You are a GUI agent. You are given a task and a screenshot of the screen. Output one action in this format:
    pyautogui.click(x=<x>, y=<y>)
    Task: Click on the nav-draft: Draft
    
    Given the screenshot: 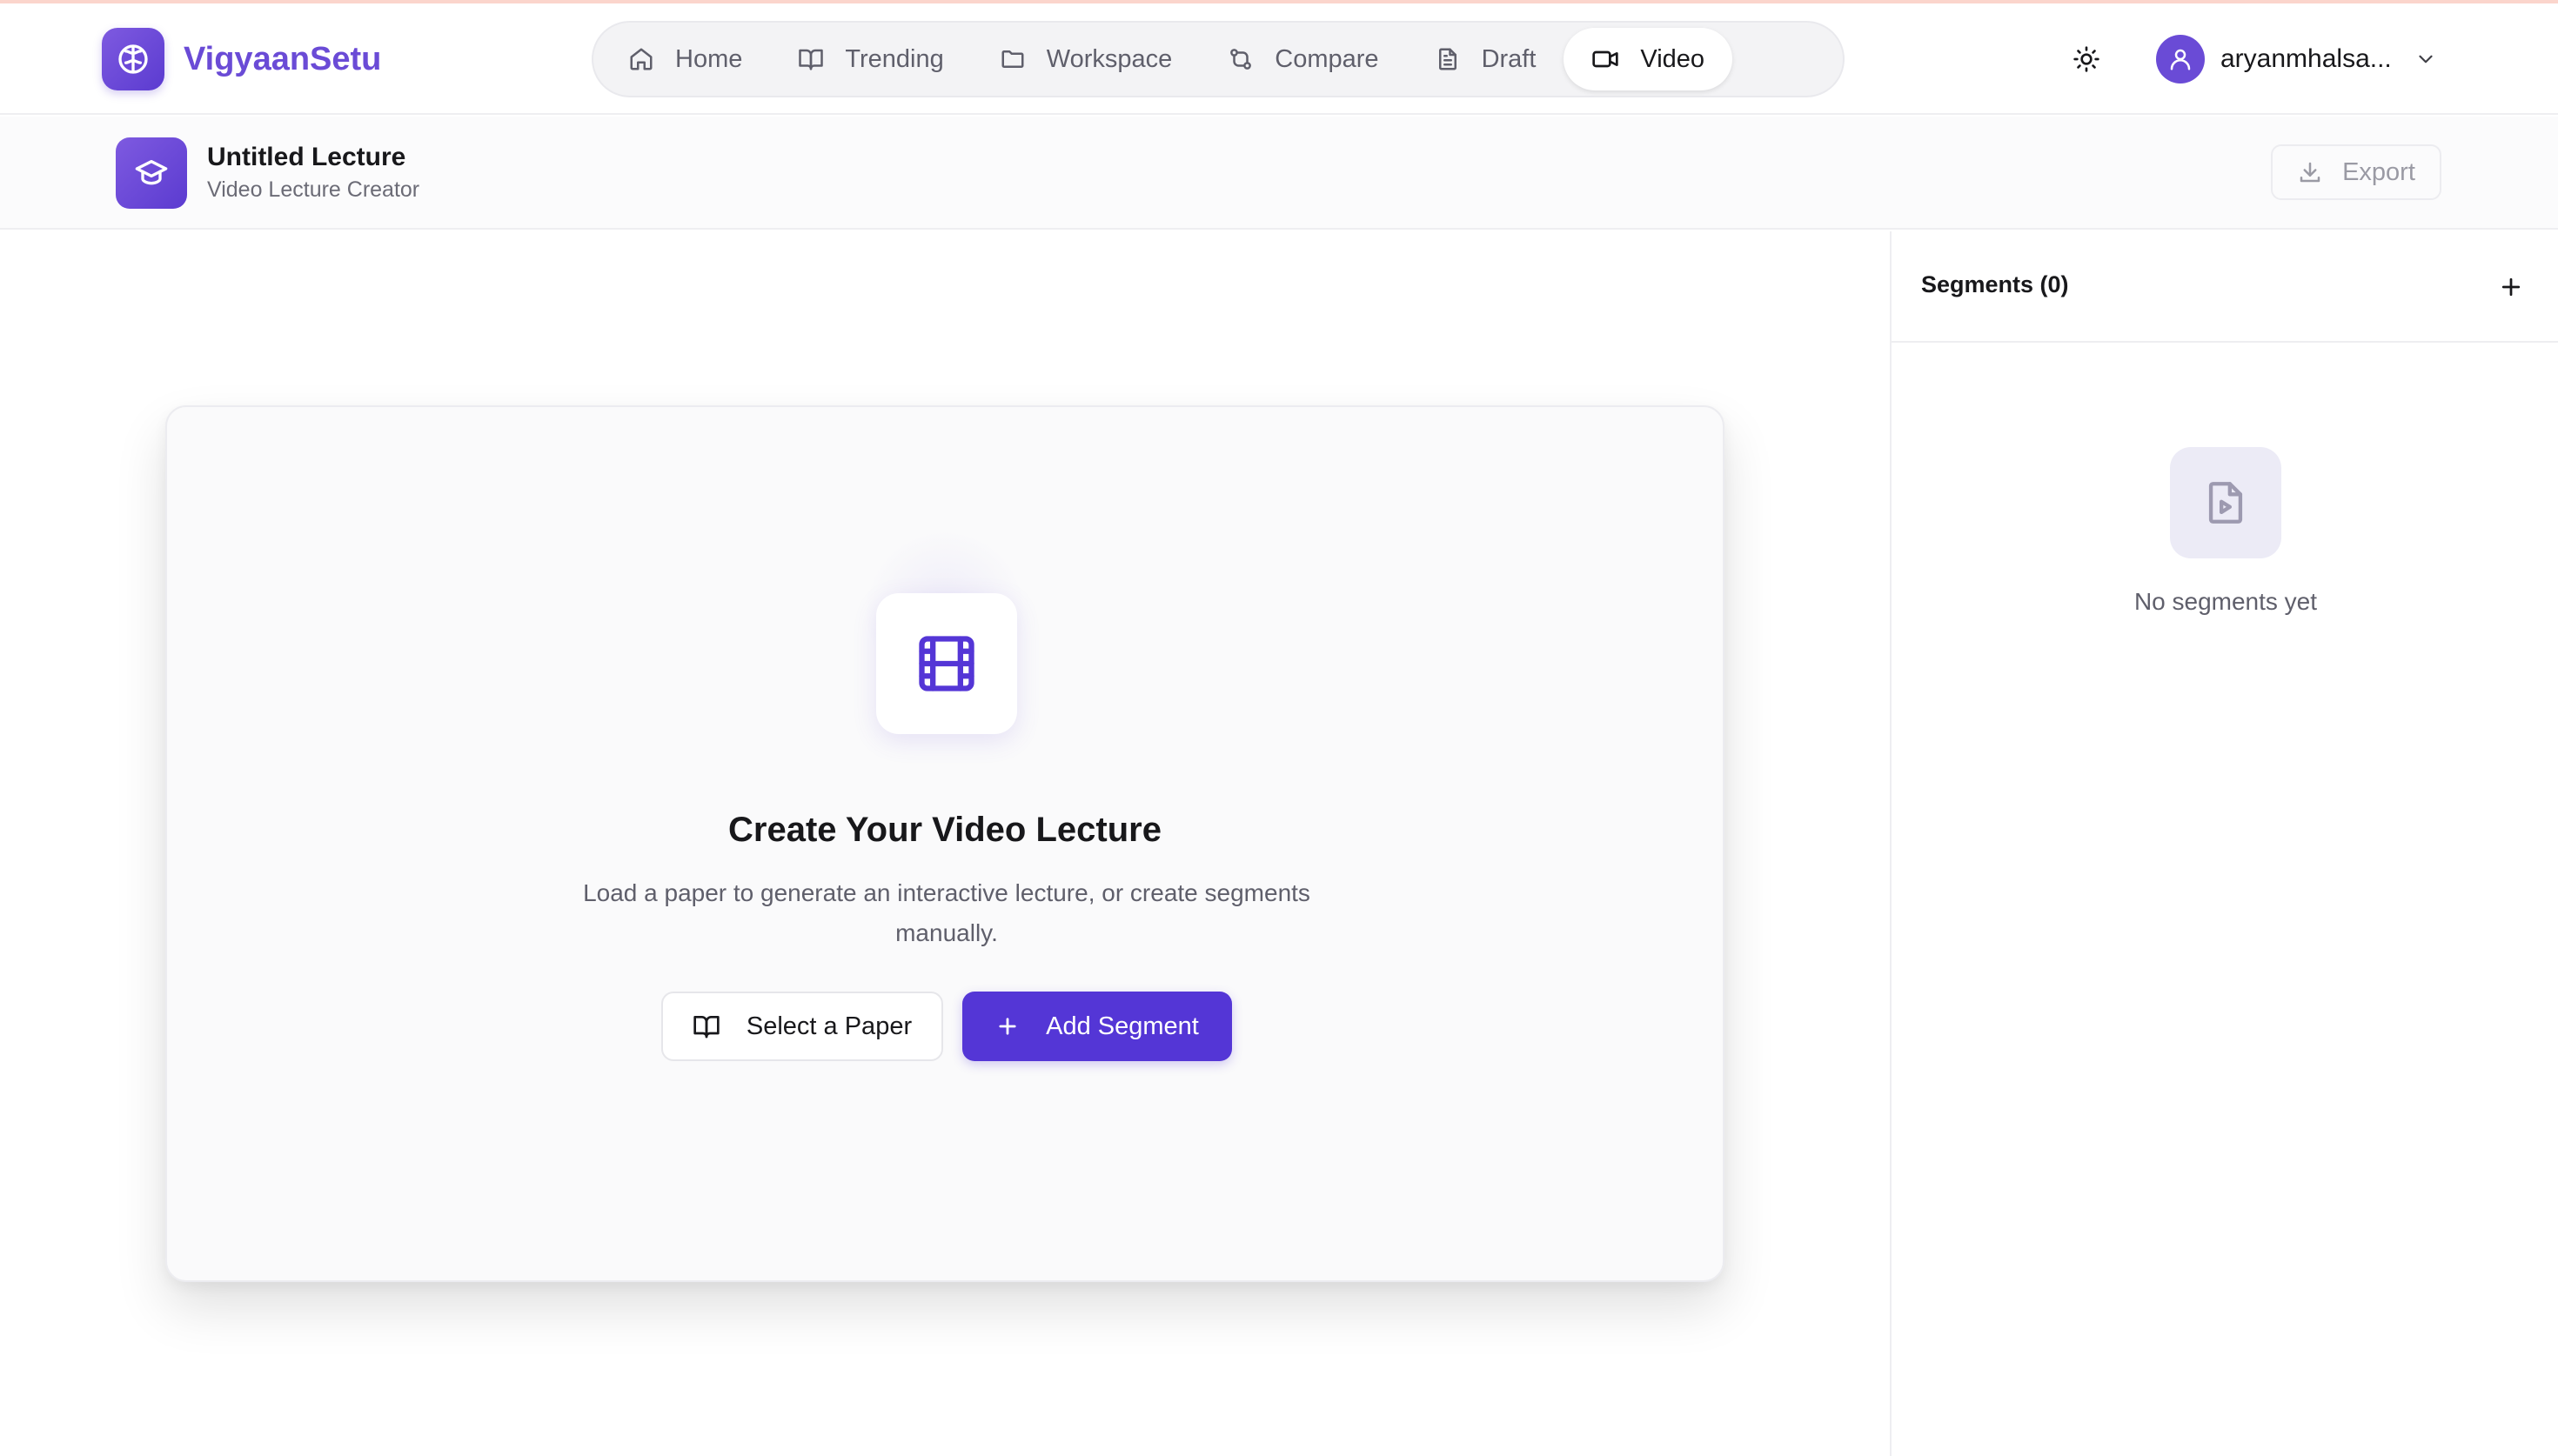 What is the action you would take?
    pyautogui.click(x=1485, y=59)
    